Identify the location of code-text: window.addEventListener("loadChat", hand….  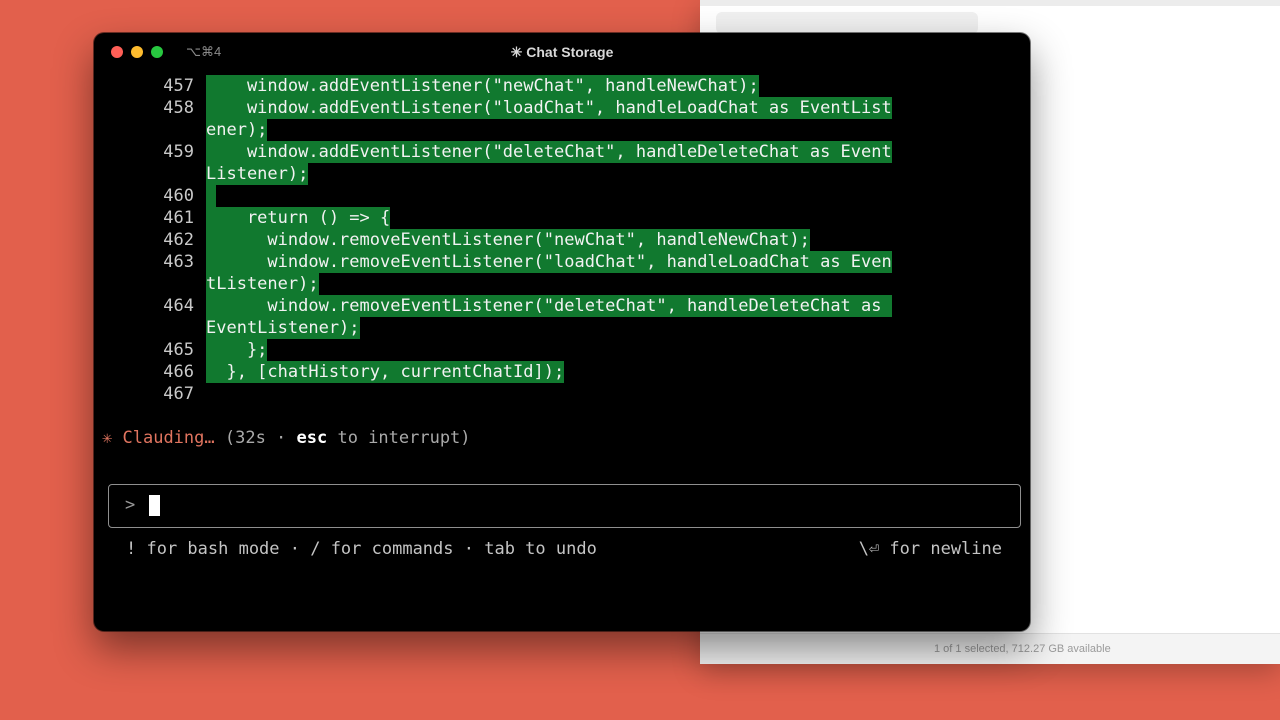
(549, 108).